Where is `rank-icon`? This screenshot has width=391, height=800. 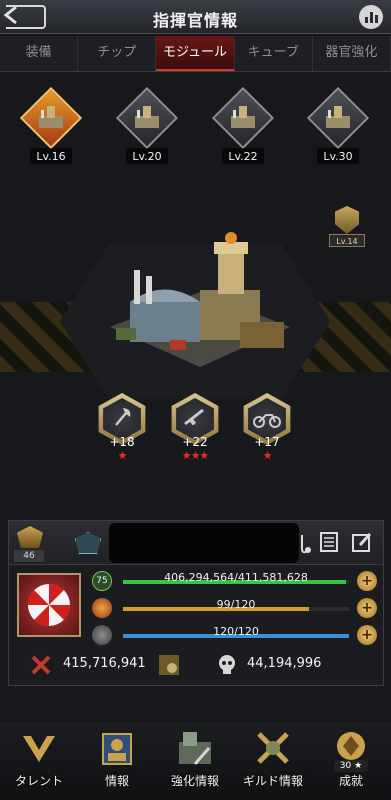 rank-icon is located at coordinates (30, 537).